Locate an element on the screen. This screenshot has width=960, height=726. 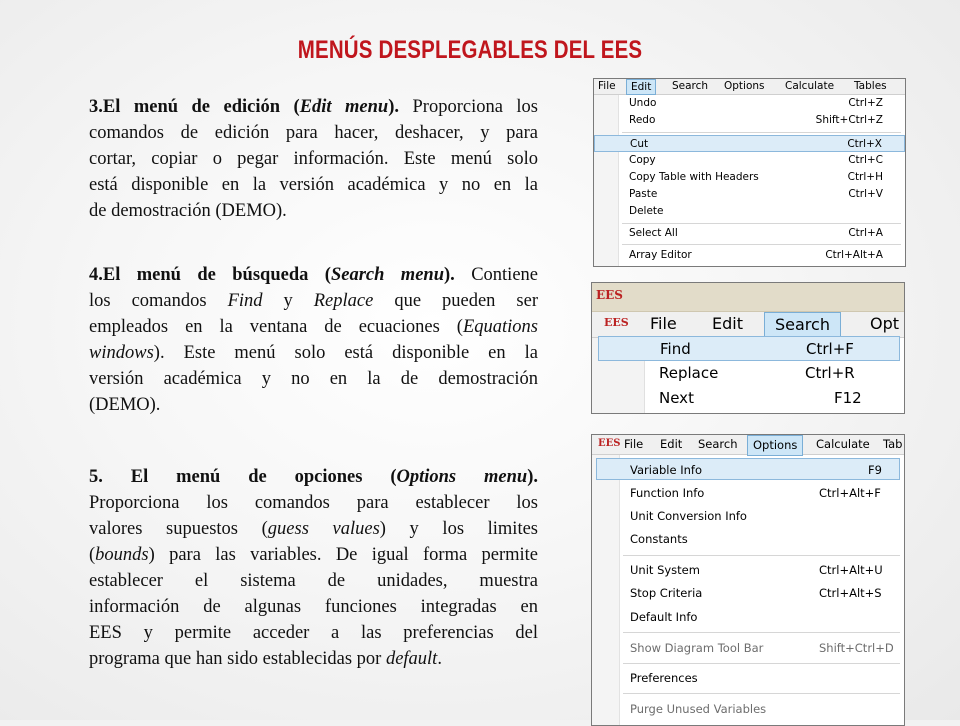
menu-item-copy-table: Copy Table with Headers Ctrl+H is located at coordinates (749, 177).